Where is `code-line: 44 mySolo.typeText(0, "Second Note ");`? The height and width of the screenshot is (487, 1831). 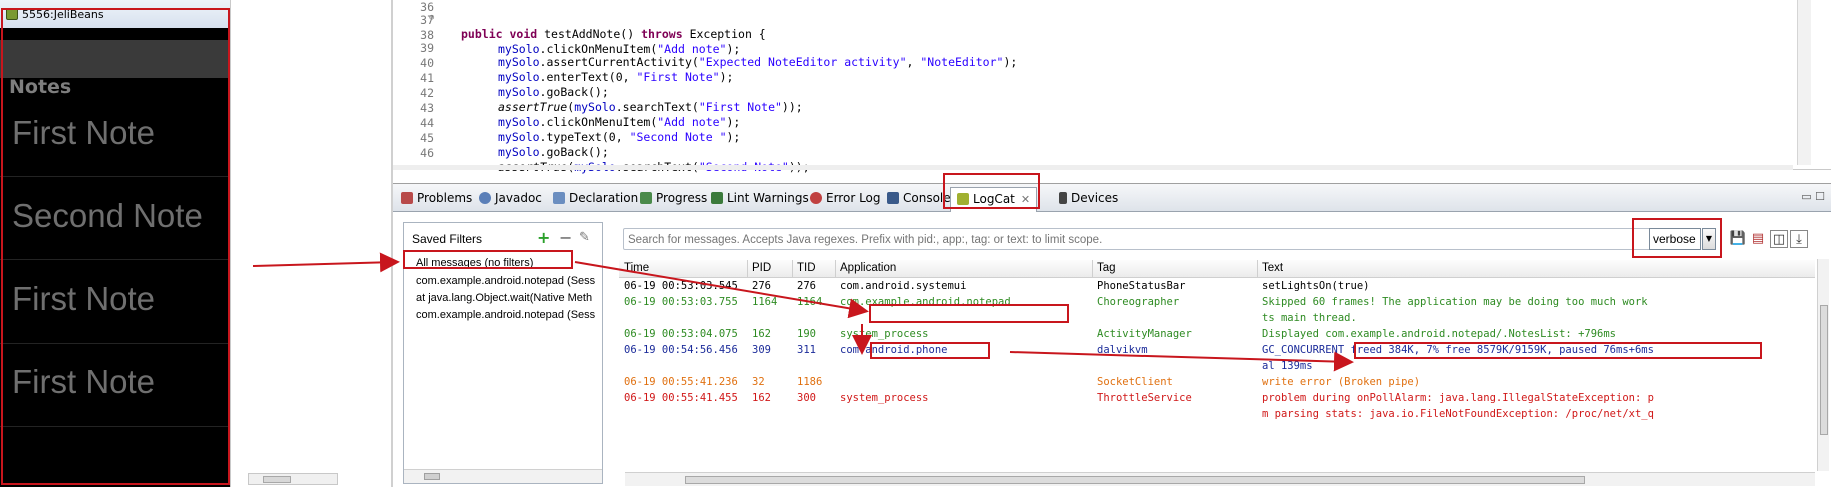 code-line: 44 mySolo.typeText(0, "Second Note "); is located at coordinates (1093, 130).